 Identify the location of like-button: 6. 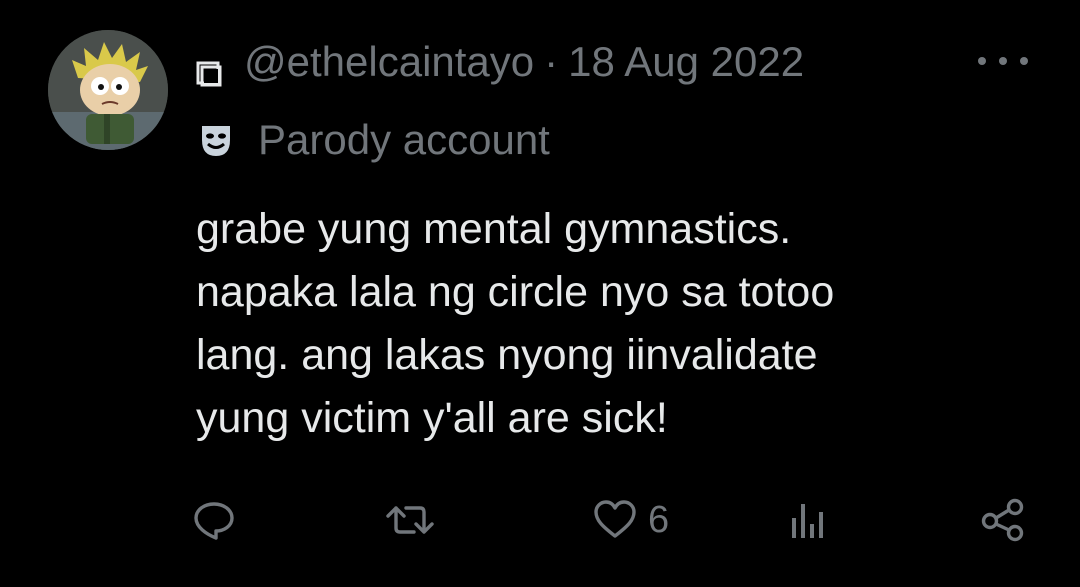
(630, 520).